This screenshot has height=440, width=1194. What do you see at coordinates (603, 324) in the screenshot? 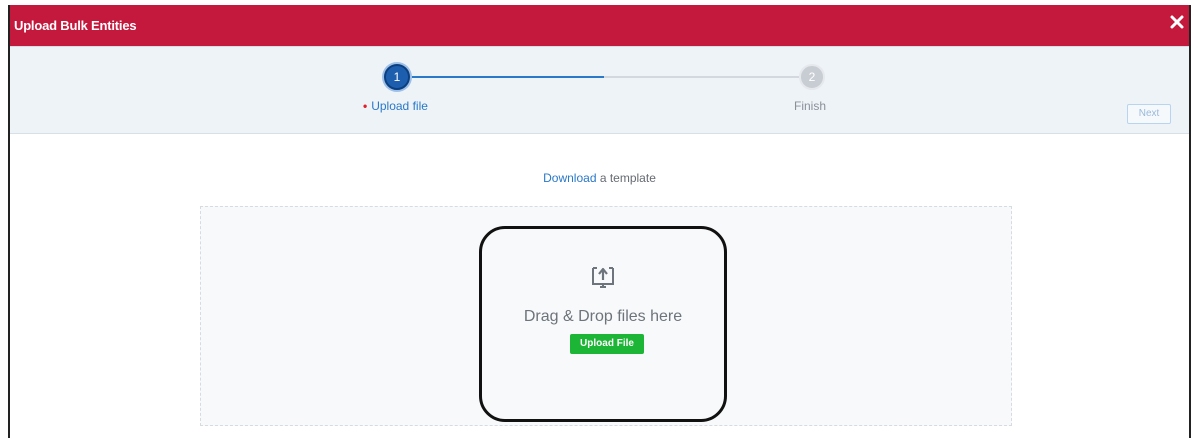
I see `highlight-annotation` at bounding box center [603, 324].